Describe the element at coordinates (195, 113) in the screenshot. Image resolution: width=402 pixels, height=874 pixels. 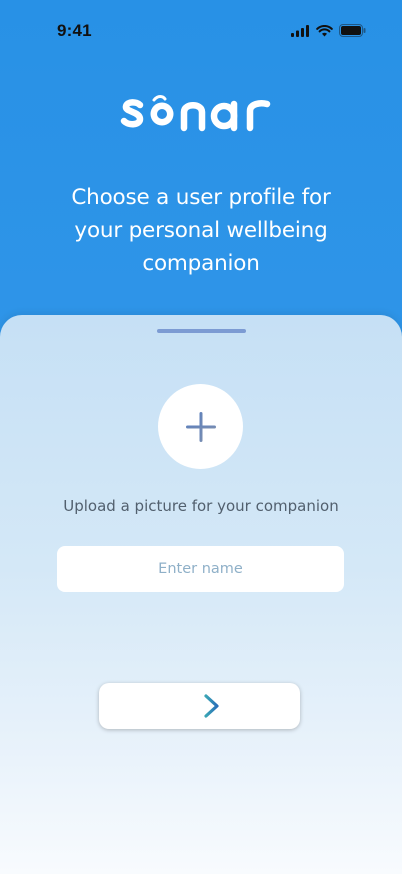
I see `sonar-wordmark` at that location.